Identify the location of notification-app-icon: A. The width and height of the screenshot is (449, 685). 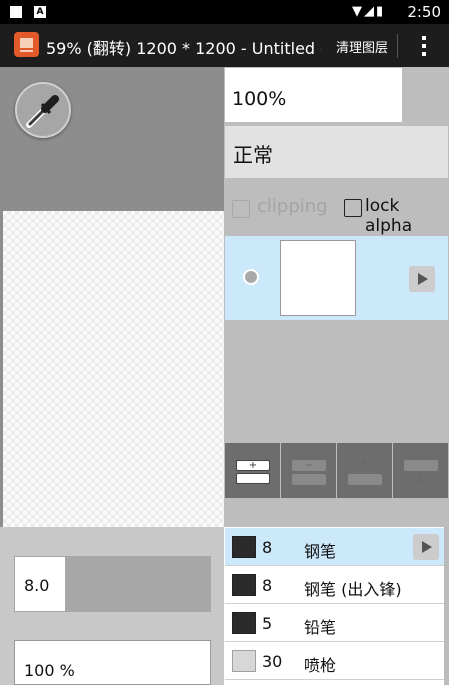
(40, 12).